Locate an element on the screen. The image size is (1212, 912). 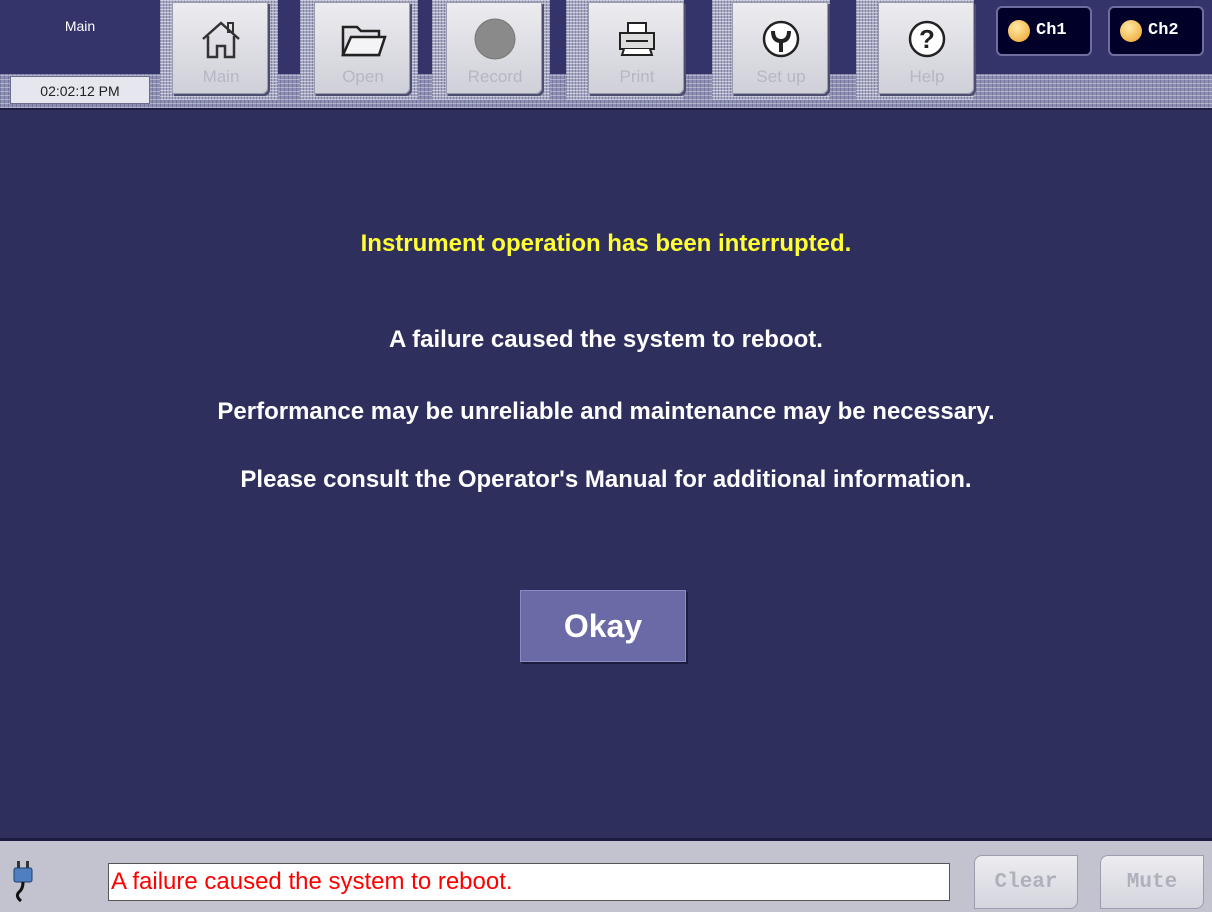
print-button: Print is located at coordinates (636, 48).